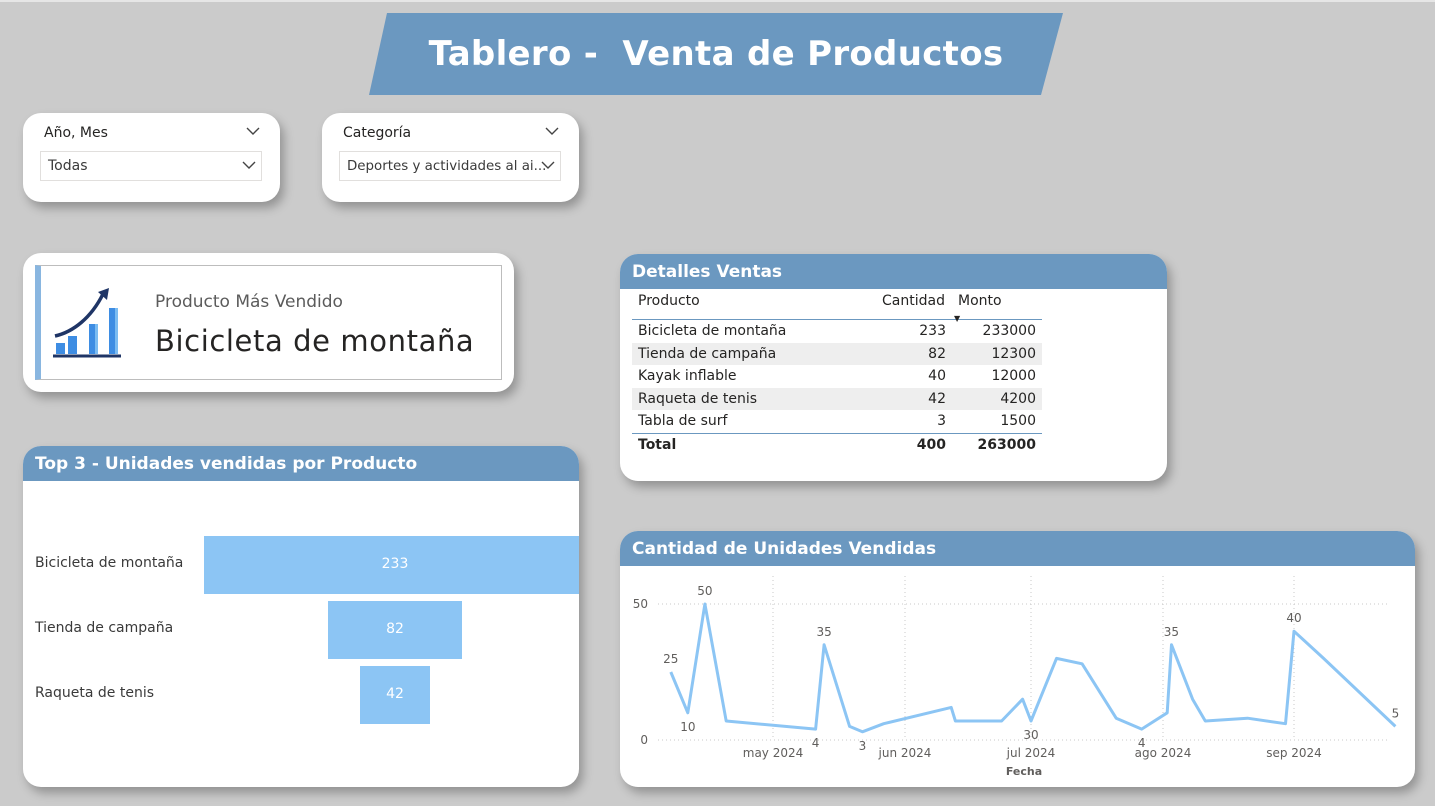 Image resolution: width=1435 pixels, height=806 pixels. What do you see at coordinates (1396, 713) in the screenshot?
I see `data-label: 5` at bounding box center [1396, 713].